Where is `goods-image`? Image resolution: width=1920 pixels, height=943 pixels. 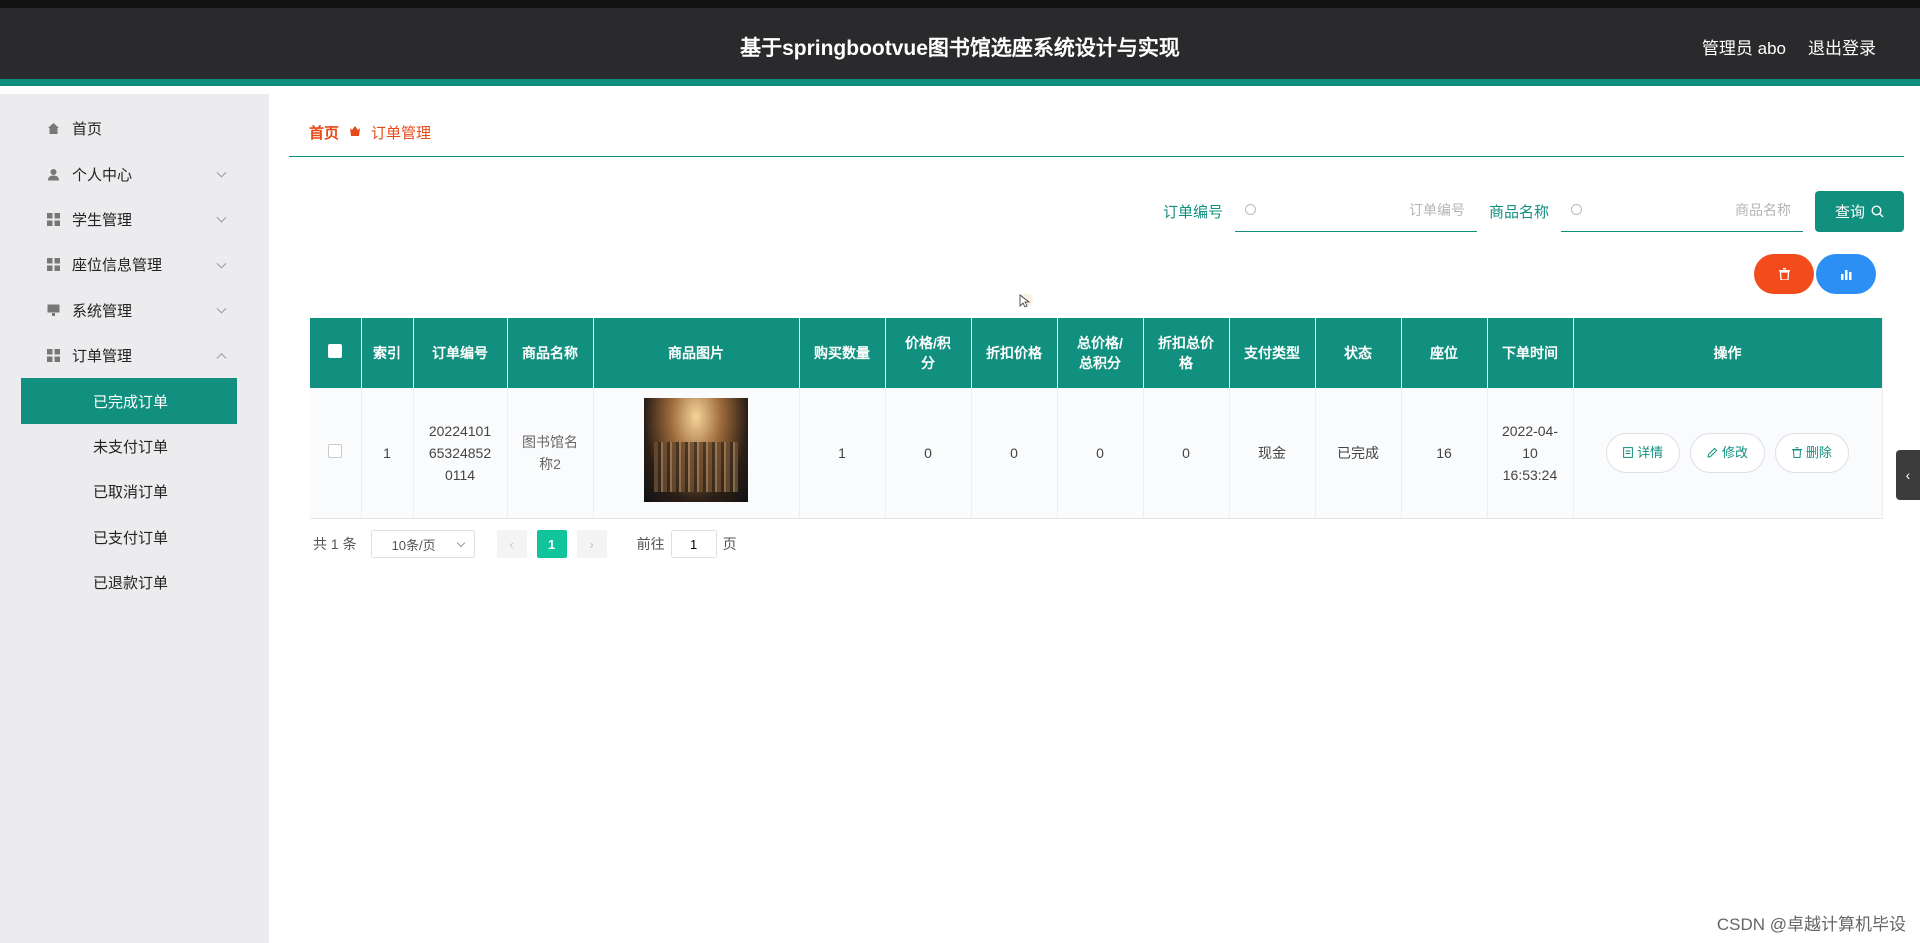 goods-image is located at coordinates (696, 449).